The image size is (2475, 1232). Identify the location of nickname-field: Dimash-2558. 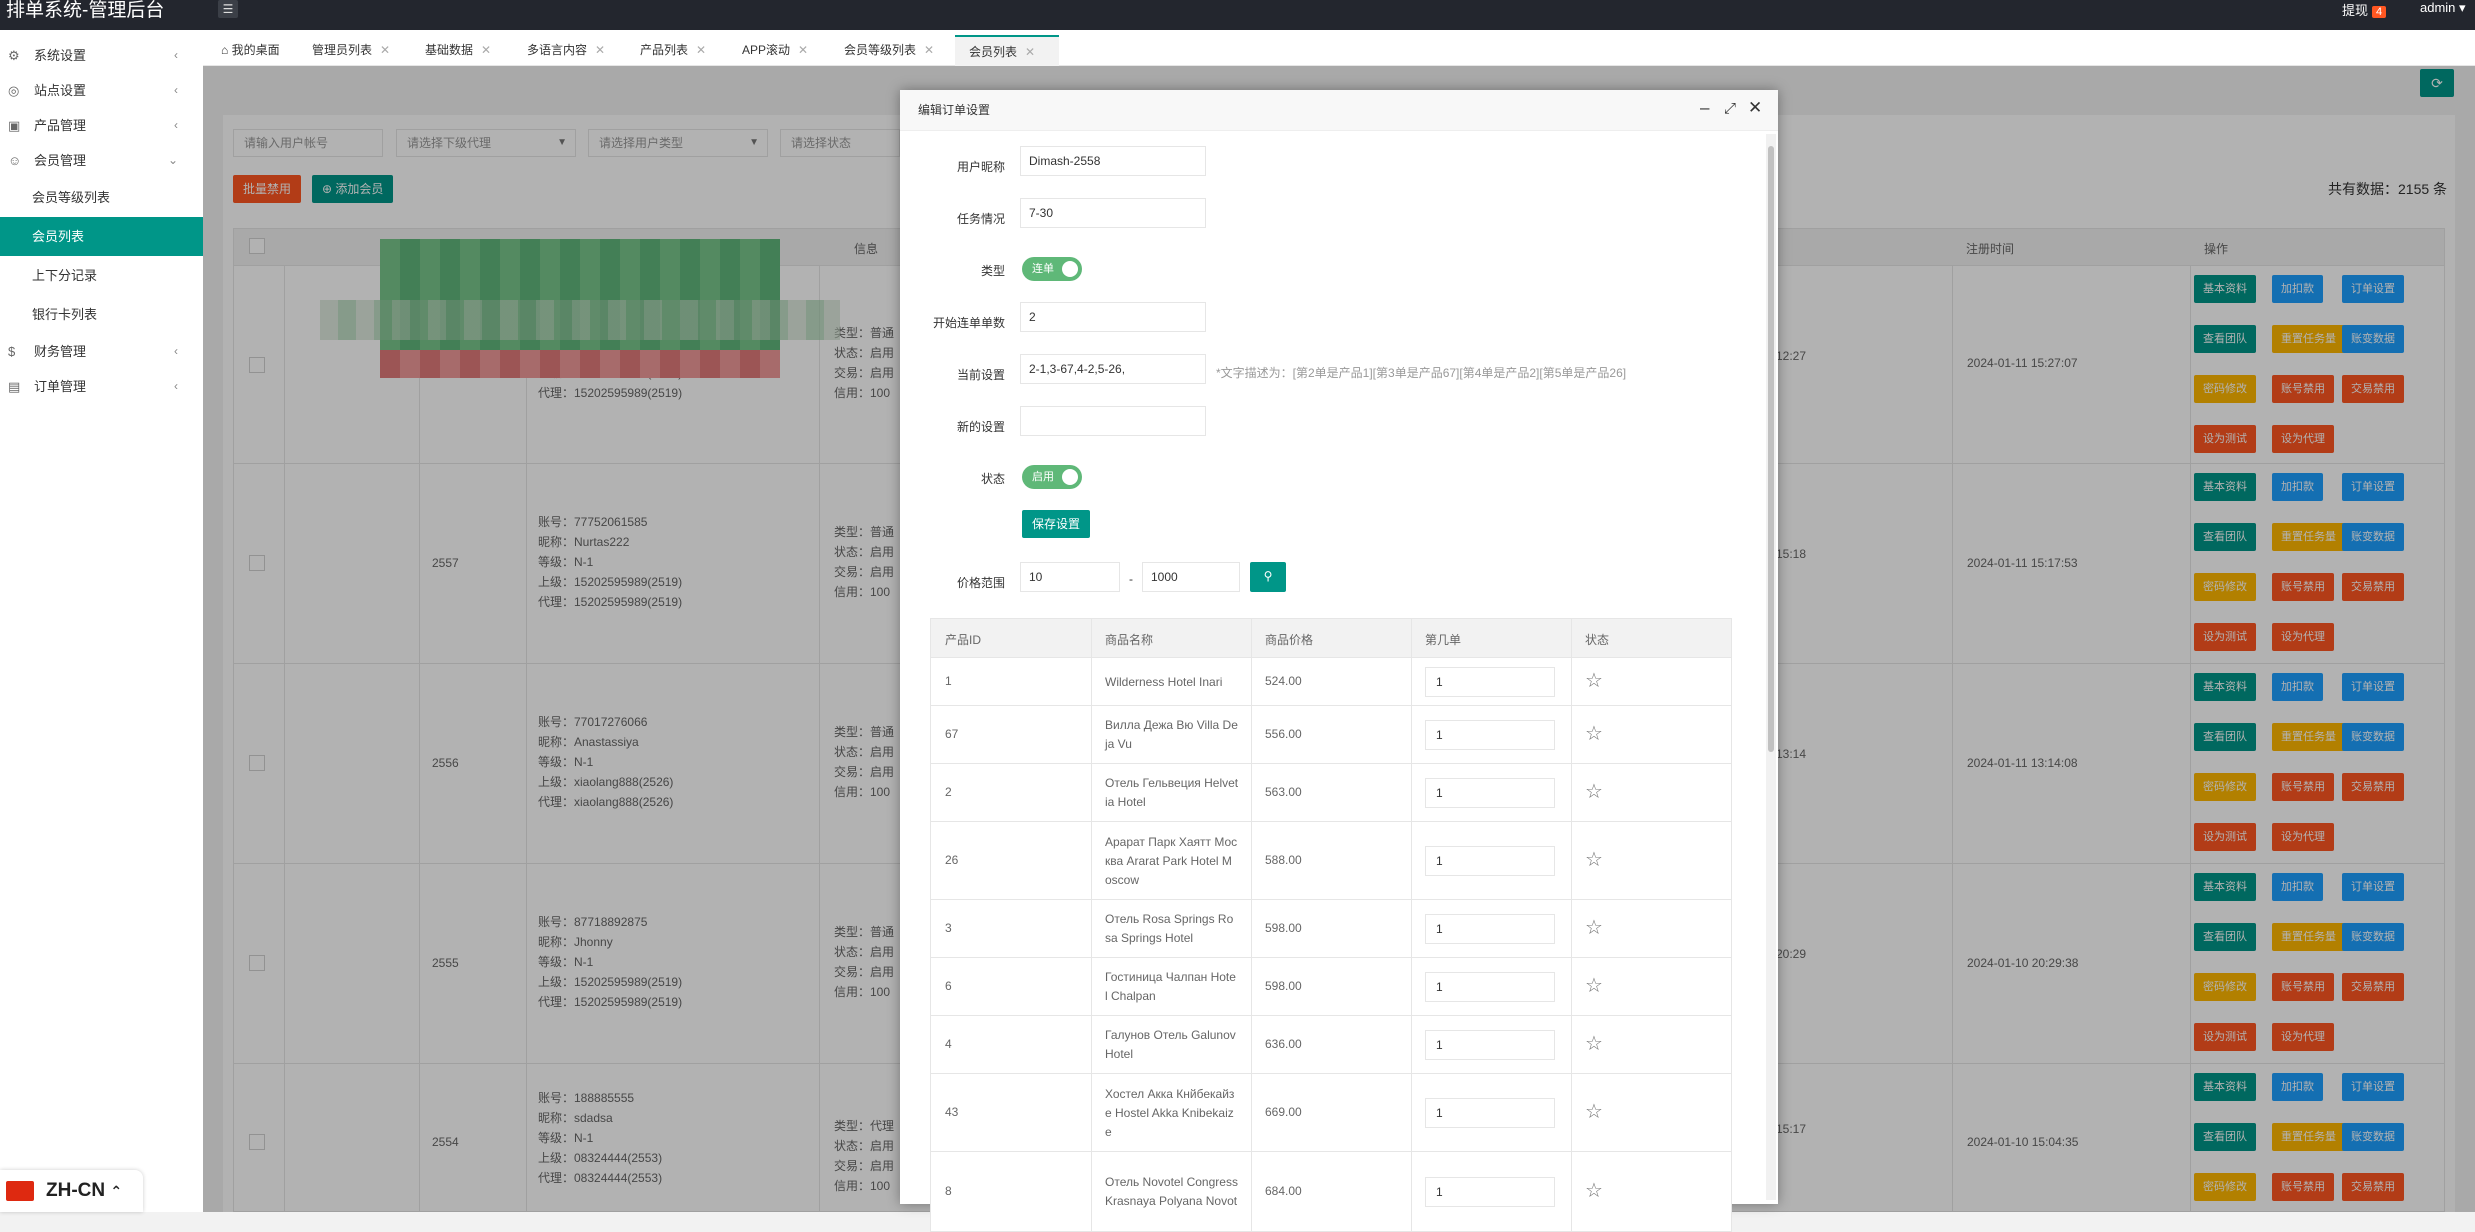
(1113, 161).